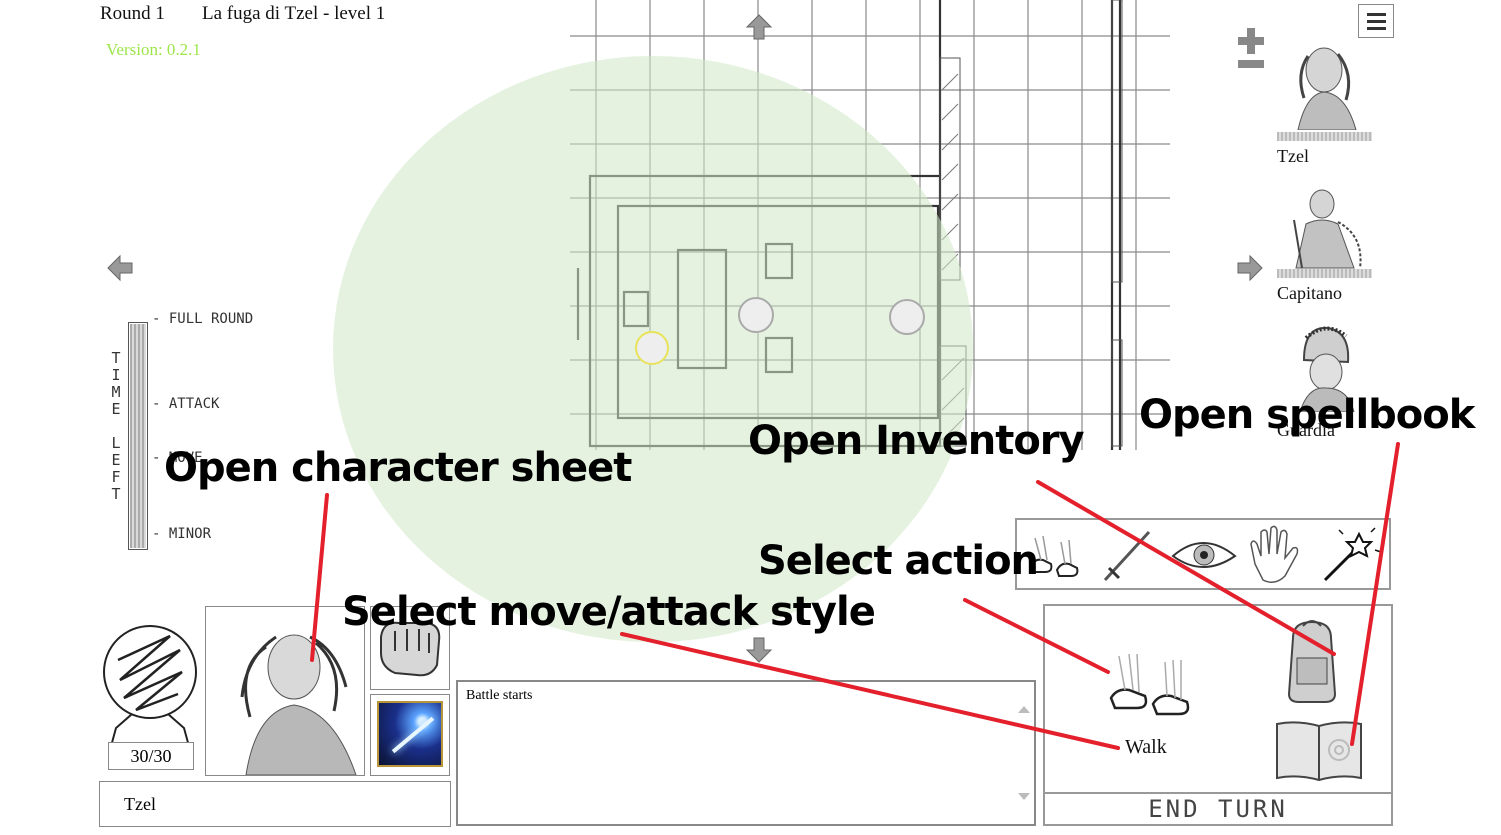 The width and height of the screenshot is (1501, 835). I want to click on annotation-select-action: Select action, so click(898, 561).